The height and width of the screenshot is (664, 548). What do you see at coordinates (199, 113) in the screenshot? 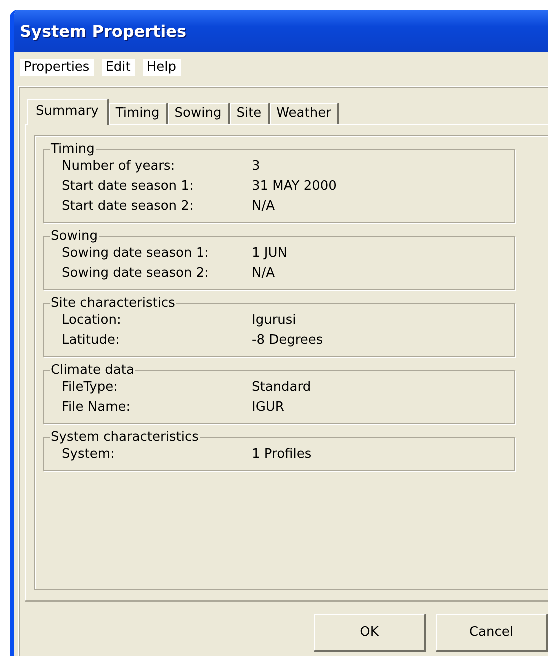
I see `tab: Sowing` at bounding box center [199, 113].